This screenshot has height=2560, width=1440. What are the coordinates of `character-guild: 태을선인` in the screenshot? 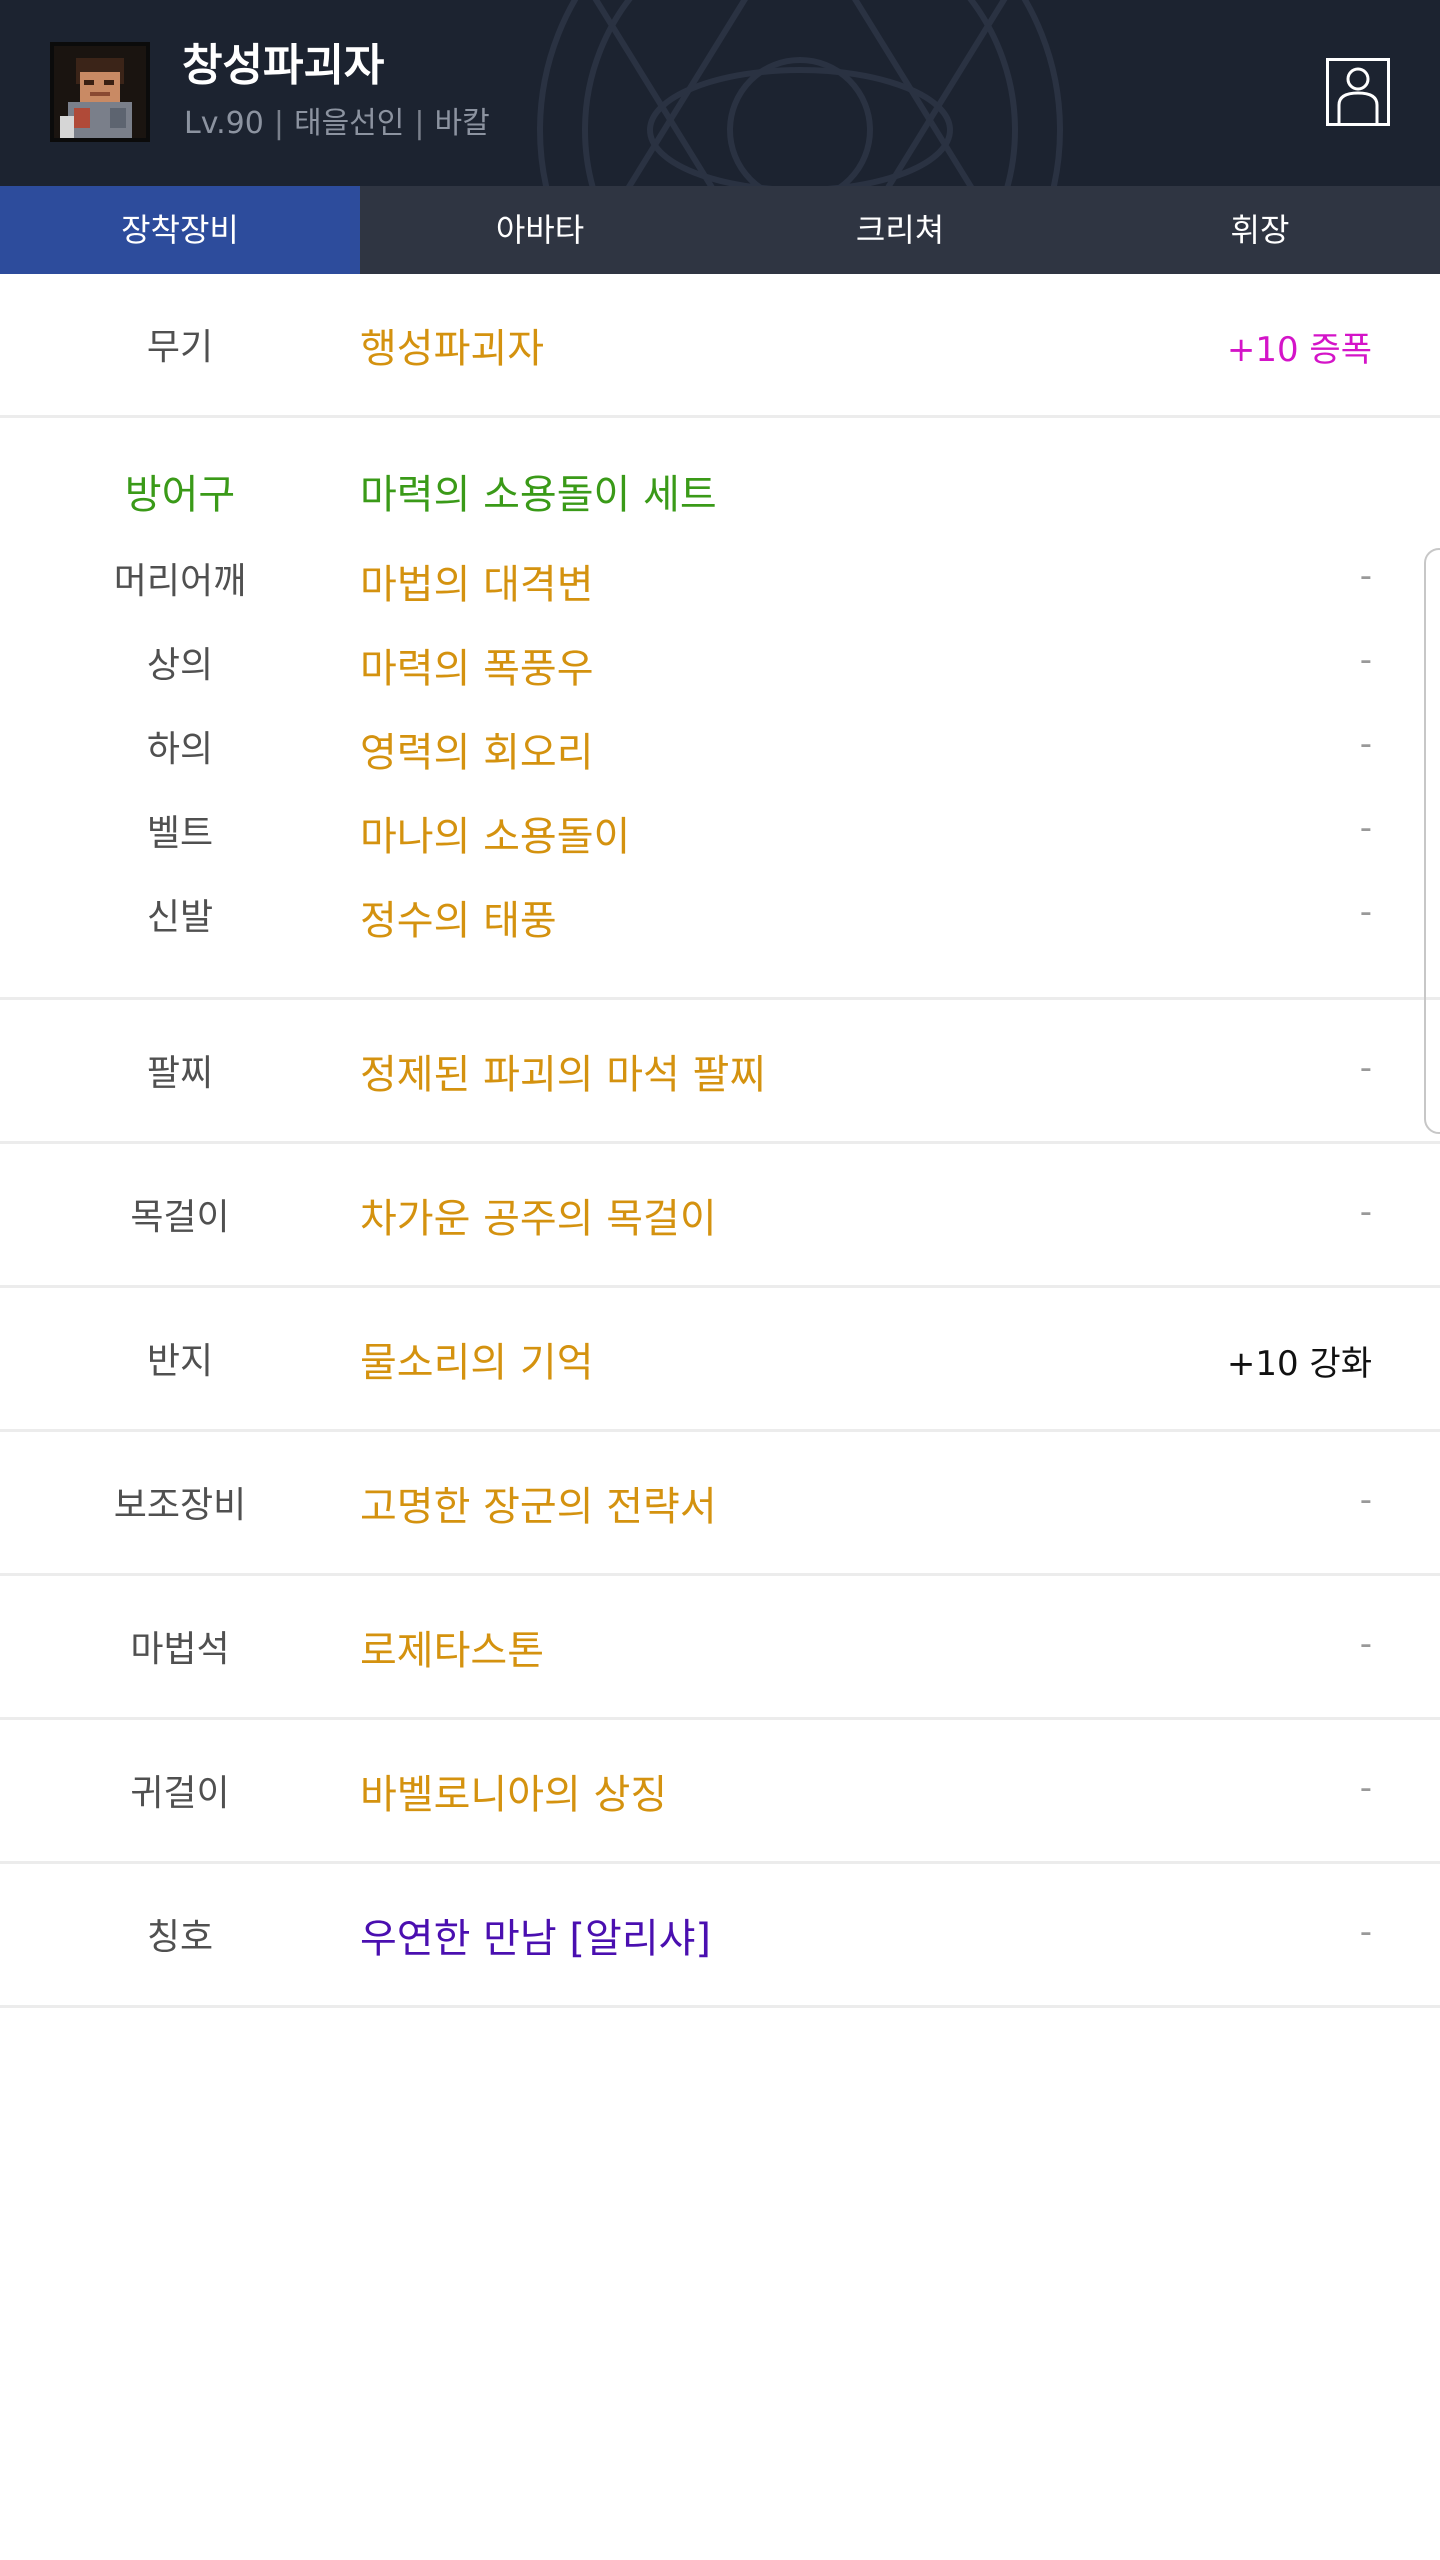 It's located at (349, 123).